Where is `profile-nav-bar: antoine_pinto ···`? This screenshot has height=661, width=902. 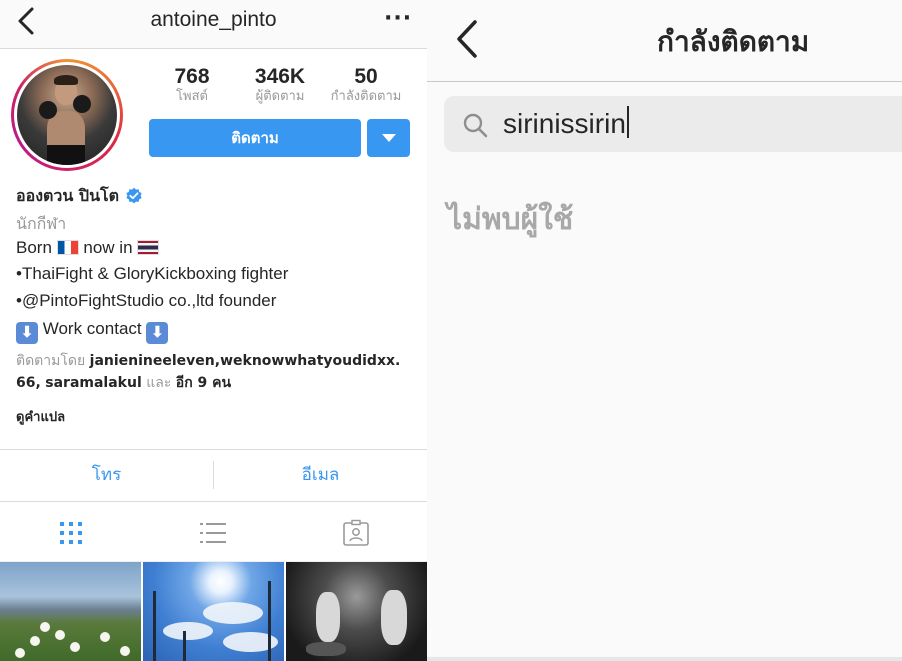 profile-nav-bar: antoine_pinto ··· is located at coordinates (213, 24).